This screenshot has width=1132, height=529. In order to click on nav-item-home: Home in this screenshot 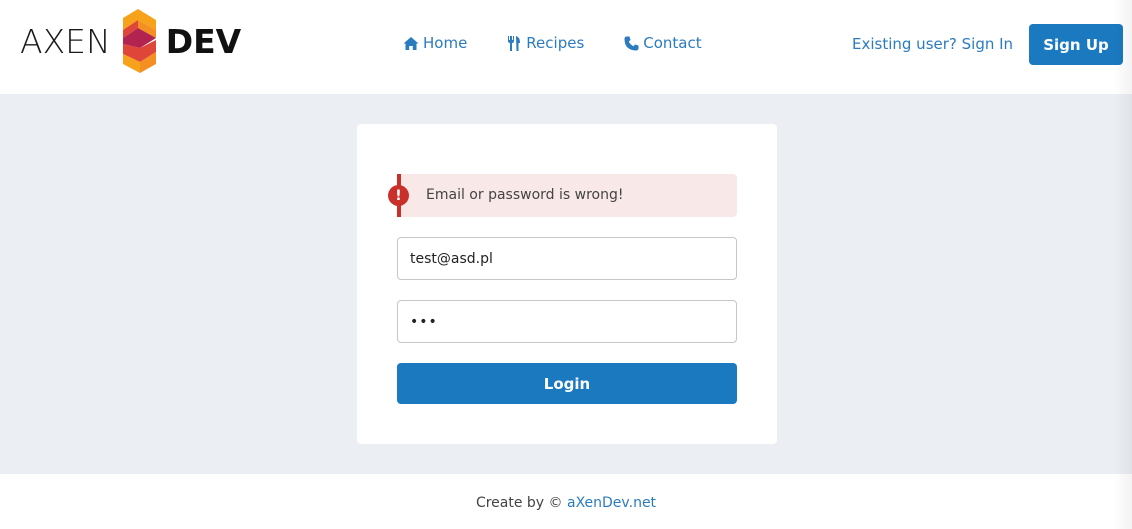, I will do `click(435, 43)`.